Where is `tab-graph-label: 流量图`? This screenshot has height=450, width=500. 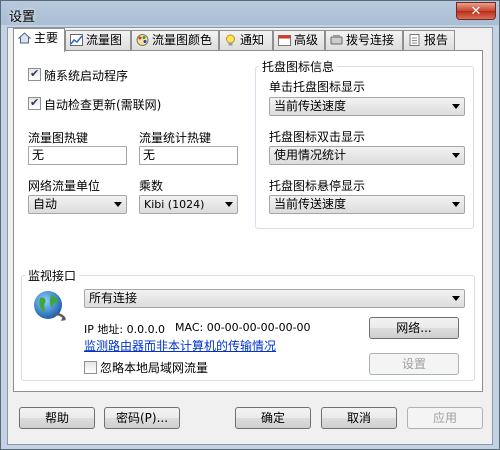
tab-graph-label: 流量图 is located at coordinates (104, 40).